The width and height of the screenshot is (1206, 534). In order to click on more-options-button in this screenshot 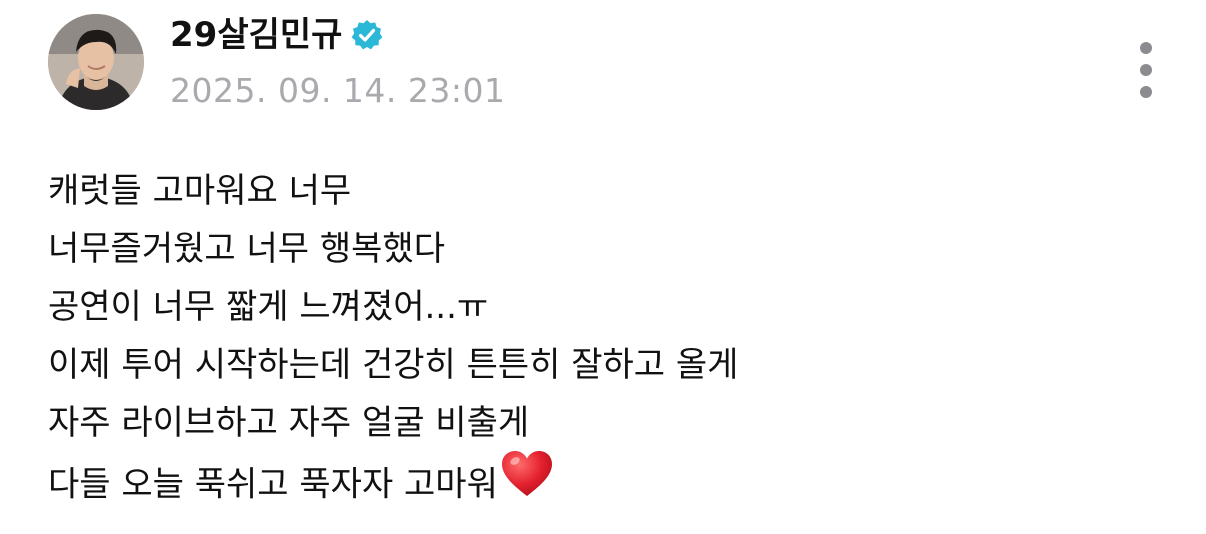, I will do `click(1146, 70)`.